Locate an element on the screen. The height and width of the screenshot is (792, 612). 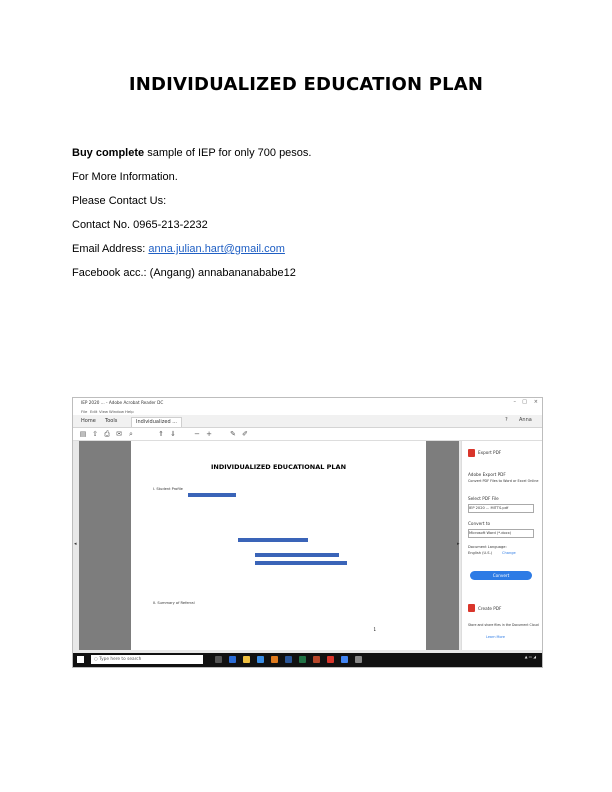
chrome-icon is located at coordinates (344, 659).